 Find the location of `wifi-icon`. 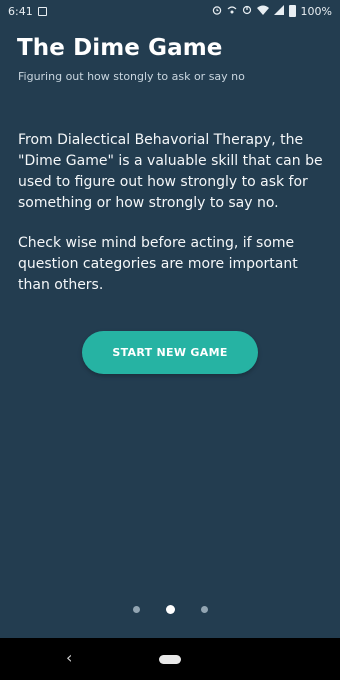

wifi-icon is located at coordinates (262, 11).